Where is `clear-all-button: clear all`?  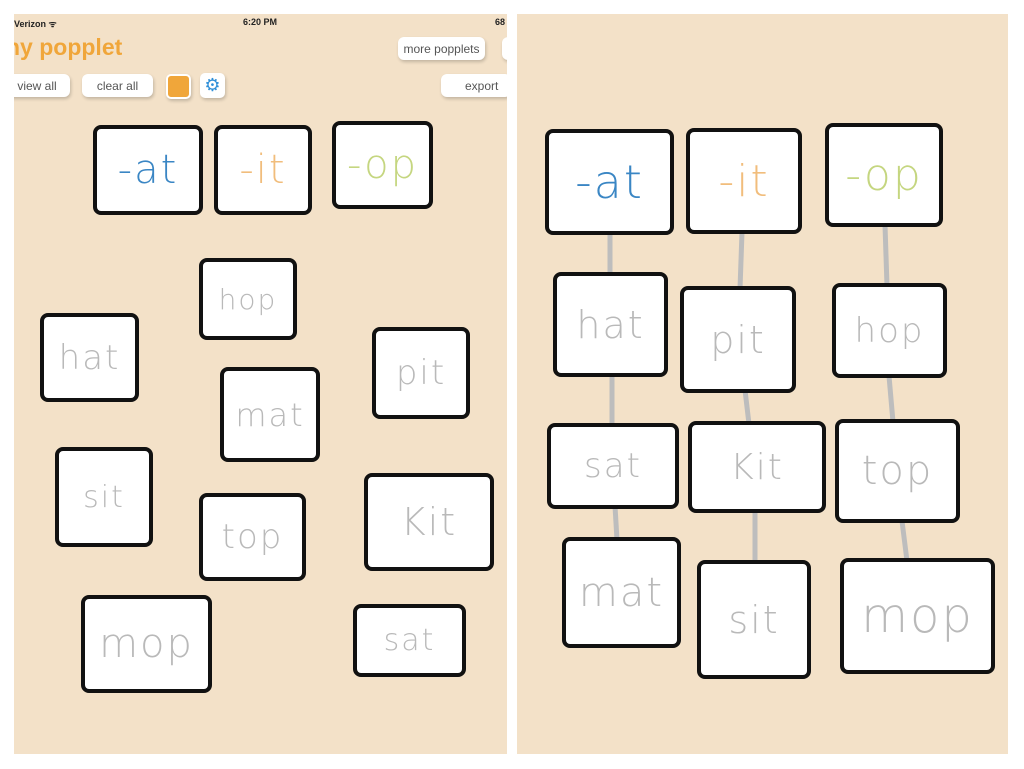
clear-all-button: clear all is located at coordinates (117, 85).